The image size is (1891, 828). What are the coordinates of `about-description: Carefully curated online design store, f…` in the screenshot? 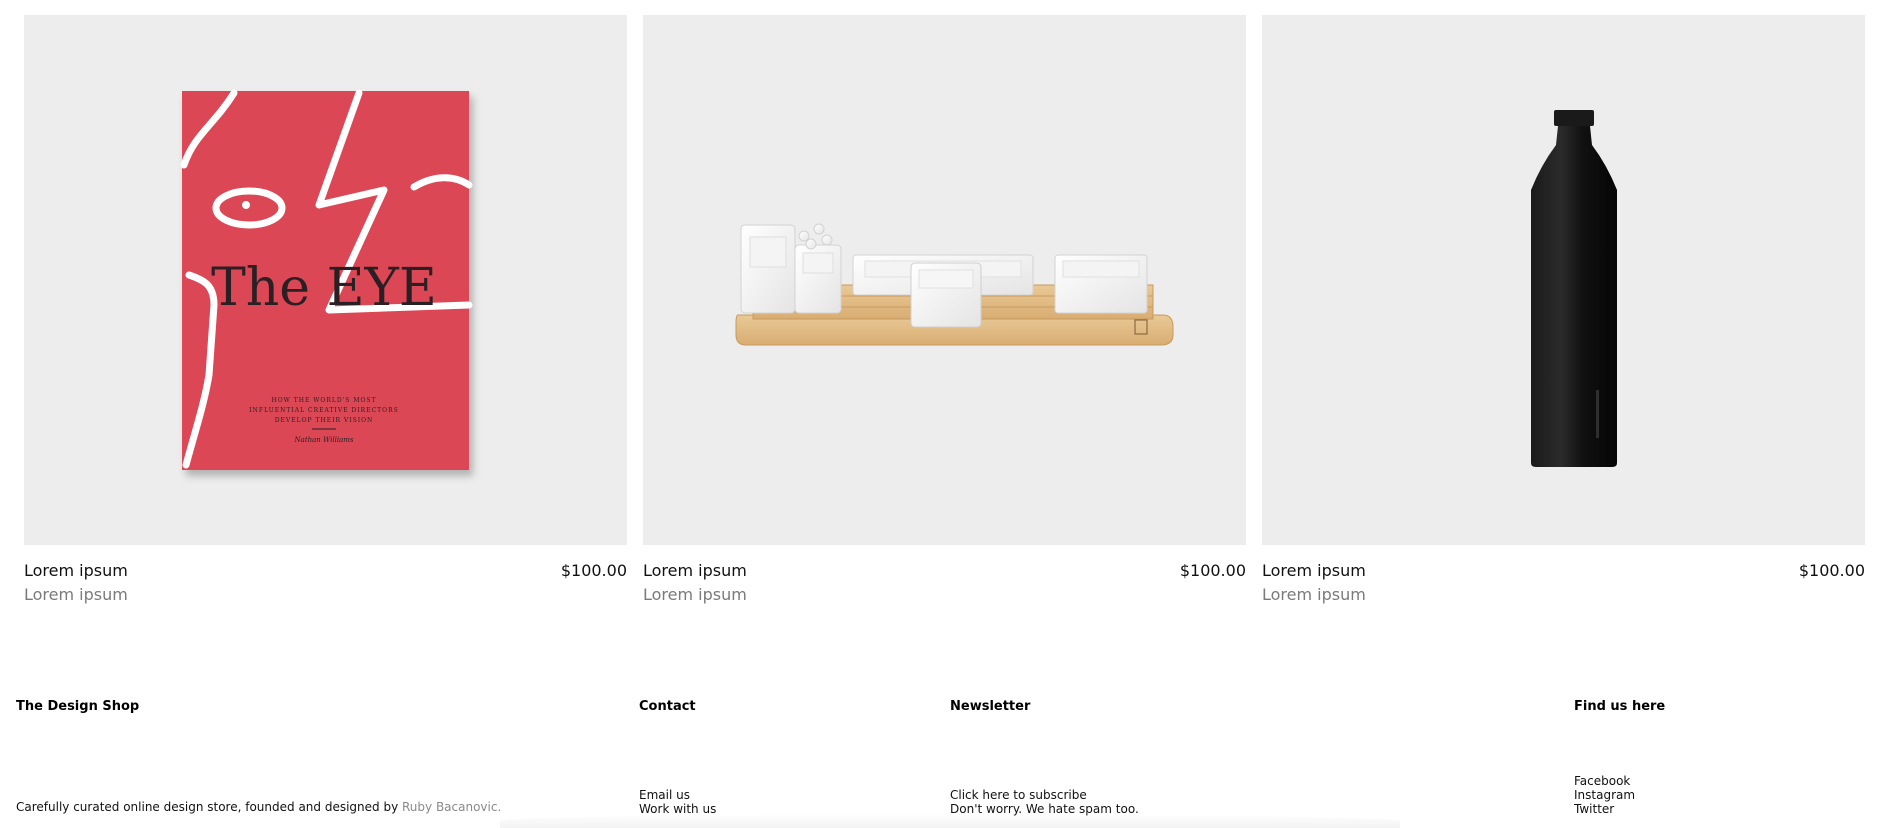 It's located at (207, 807).